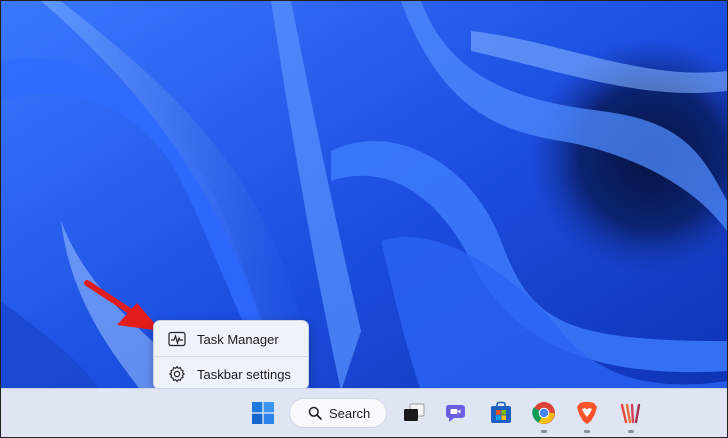 The image size is (728, 438). I want to click on annotation-arrow, so click(122, 305).